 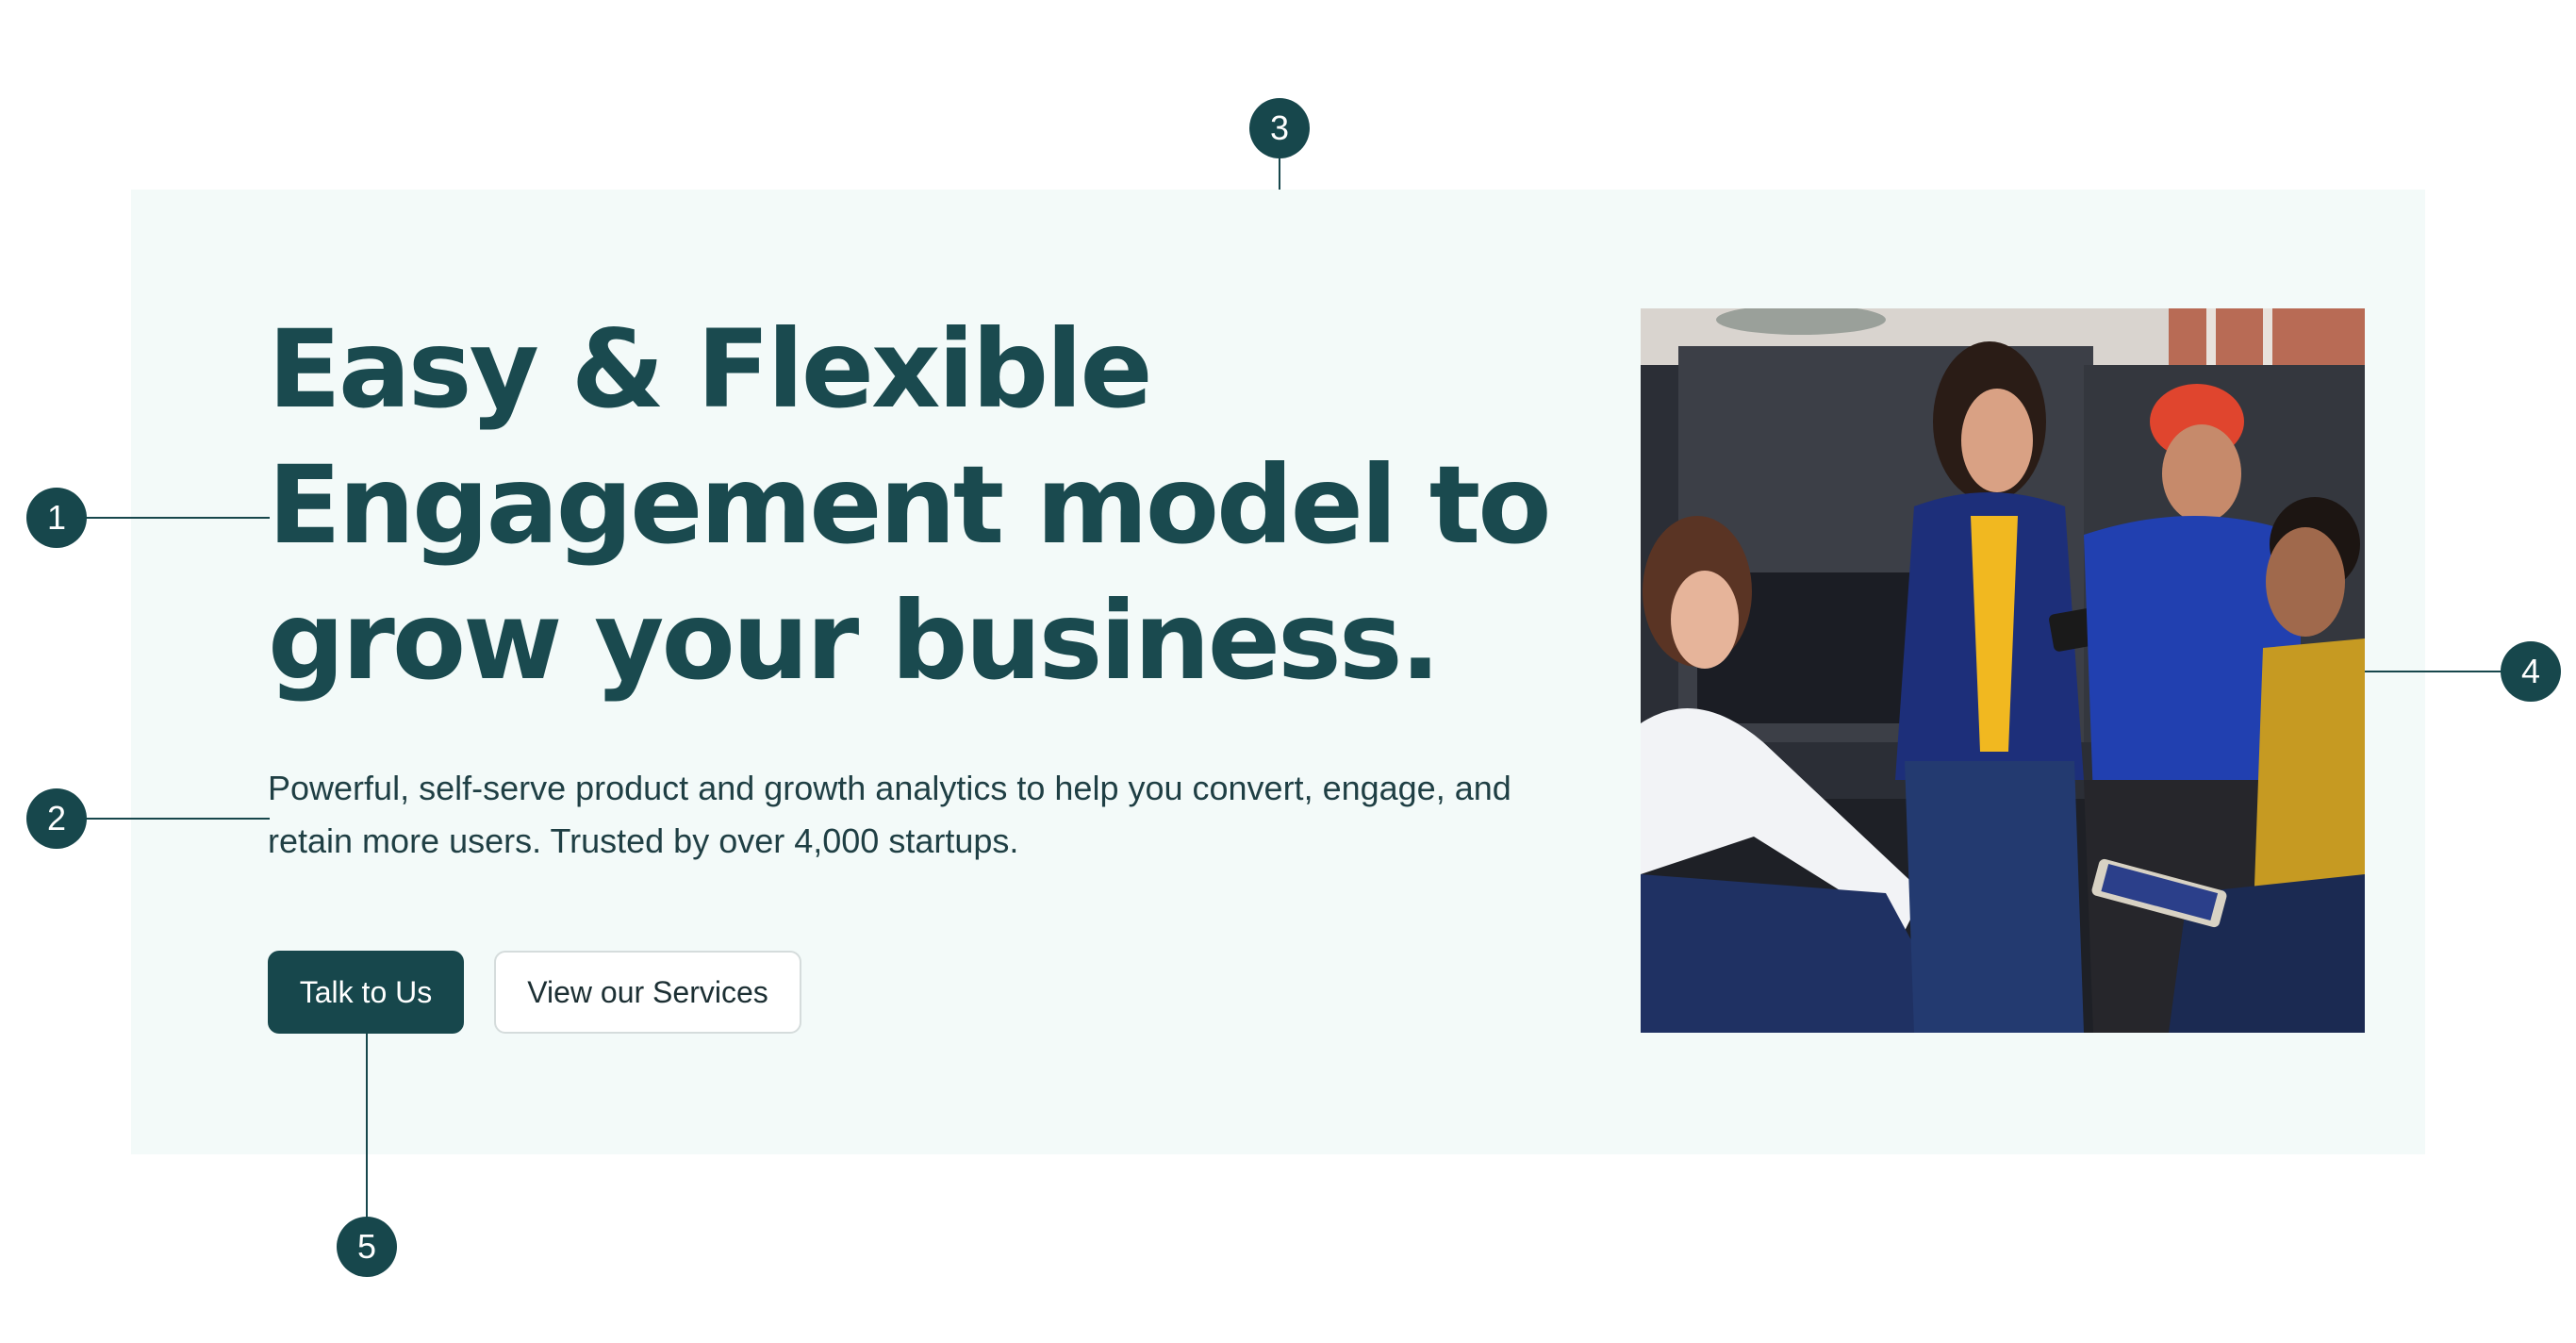 I want to click on headline-line-3: grow your business., so click(x=854, y=641).